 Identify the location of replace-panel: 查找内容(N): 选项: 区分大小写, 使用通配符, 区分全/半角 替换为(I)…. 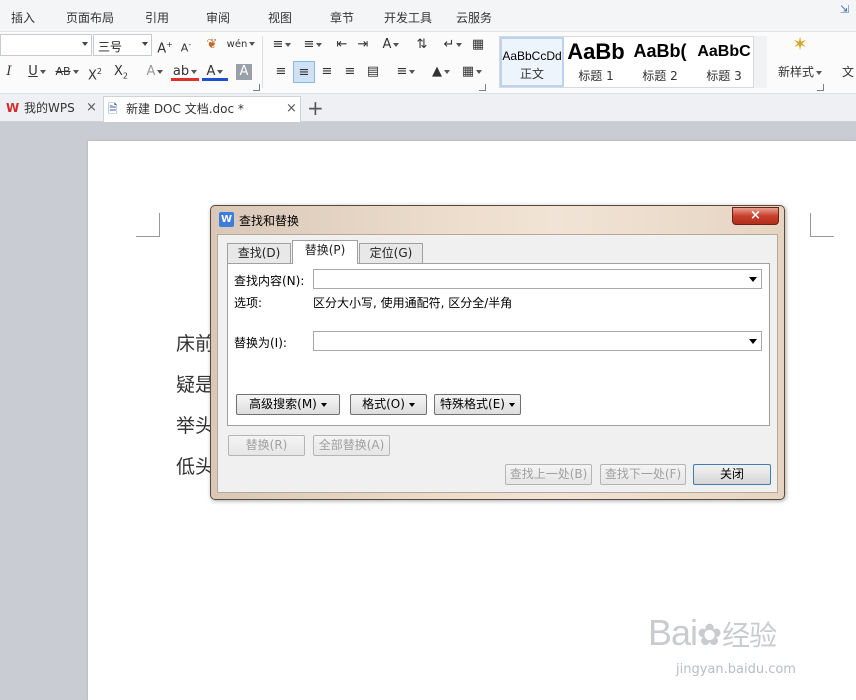
(498, 344).